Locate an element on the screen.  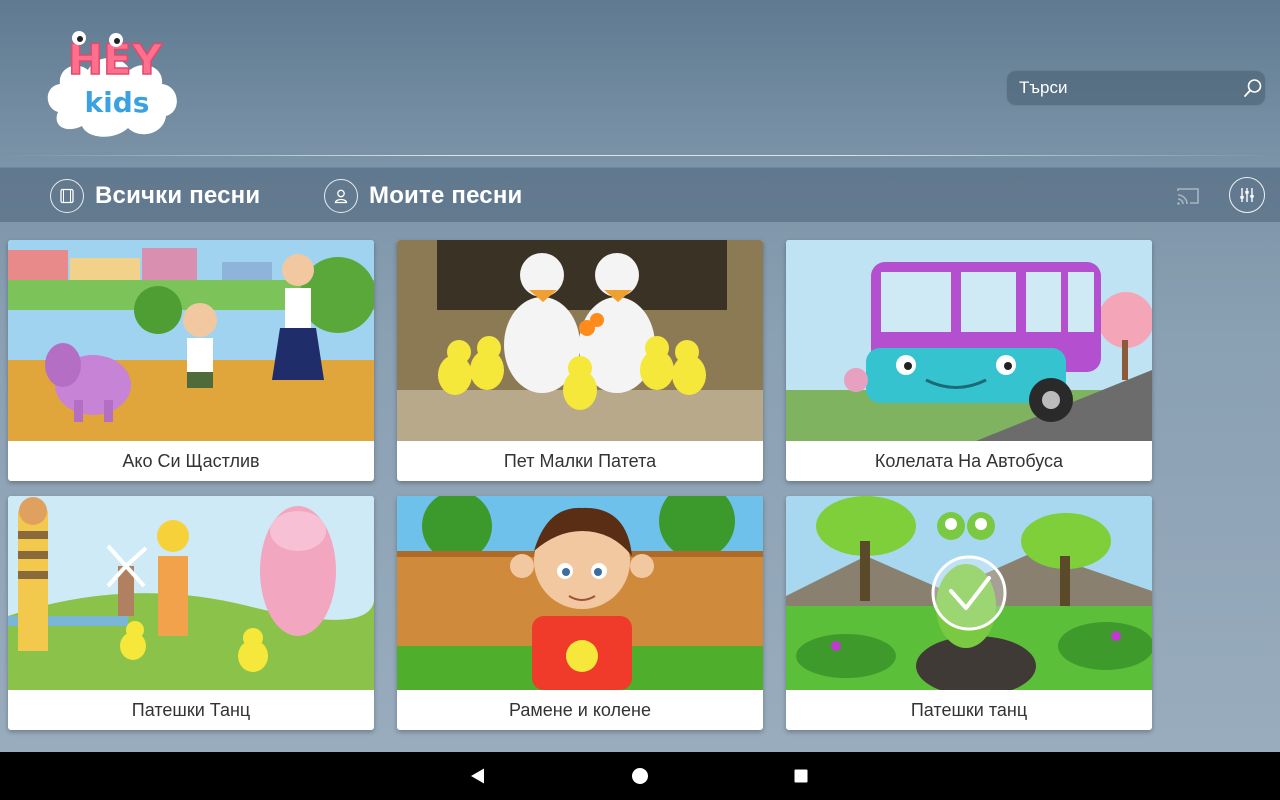
user-icon is located at coordinates (341, 195).